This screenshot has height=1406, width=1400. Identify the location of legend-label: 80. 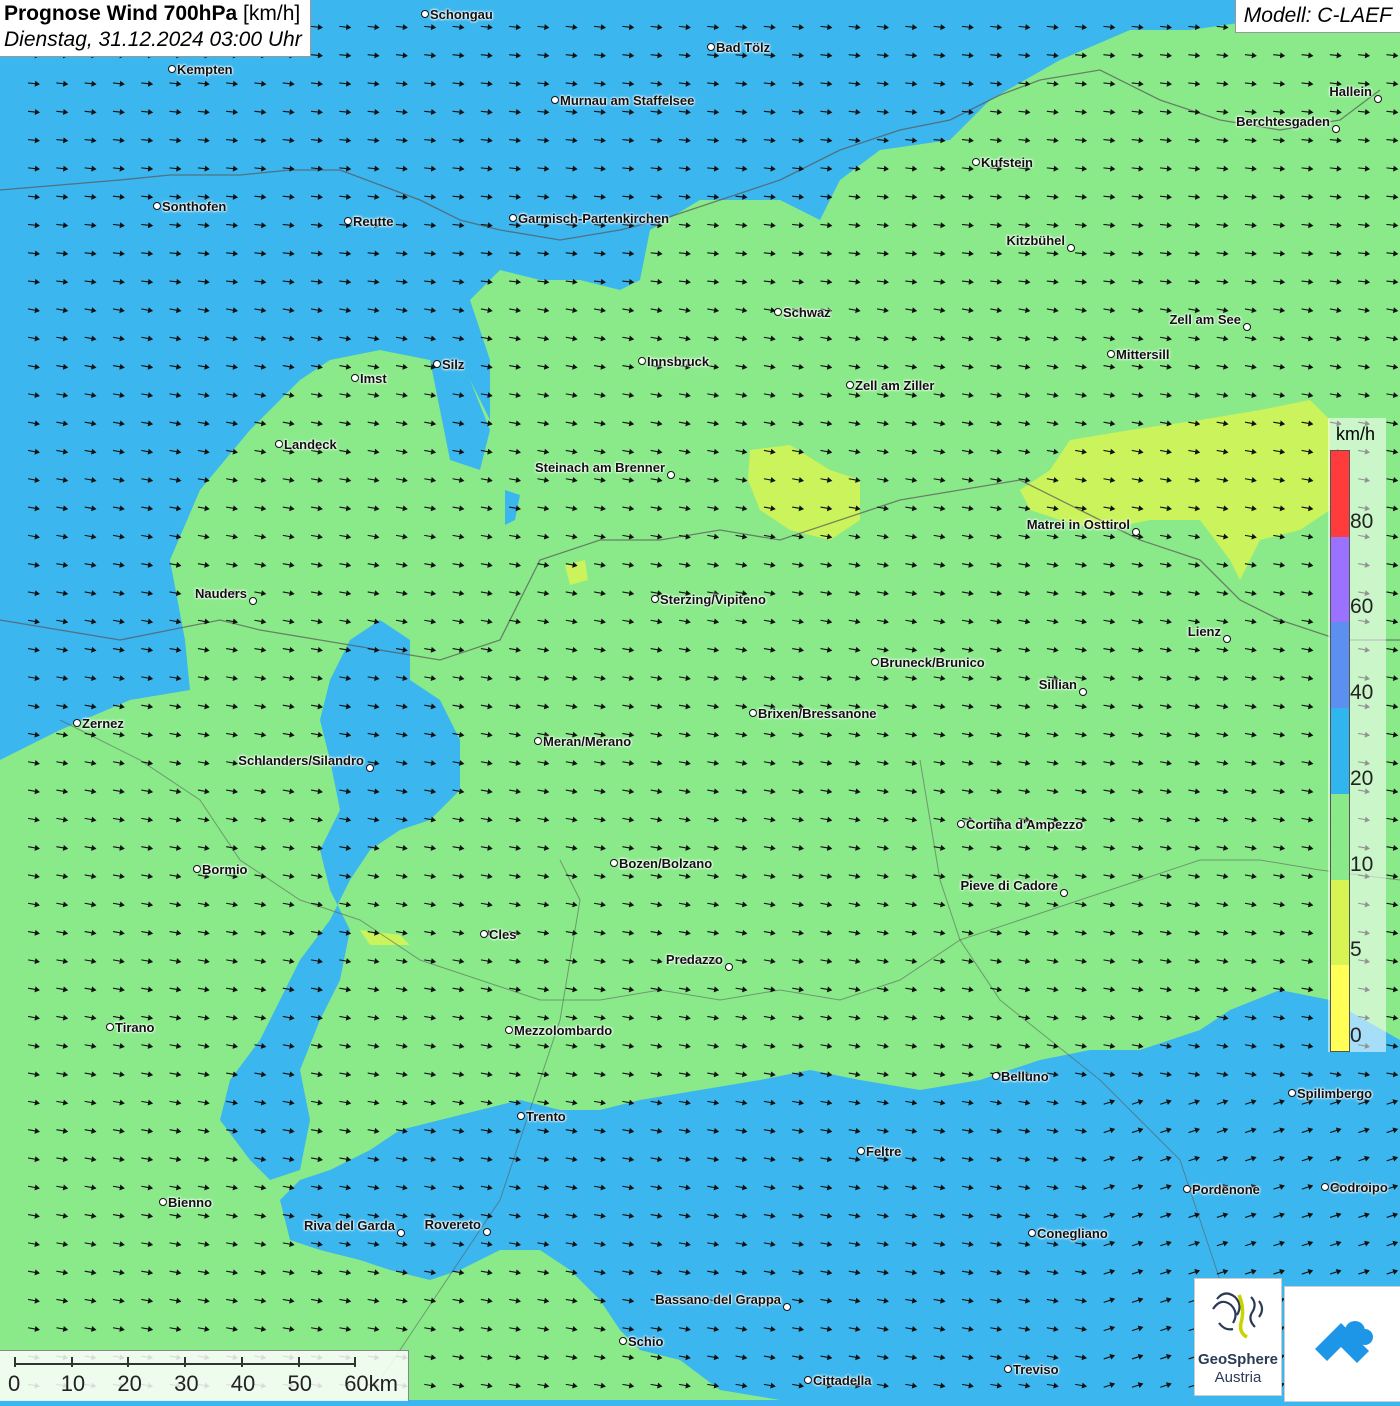
(1362, 521).